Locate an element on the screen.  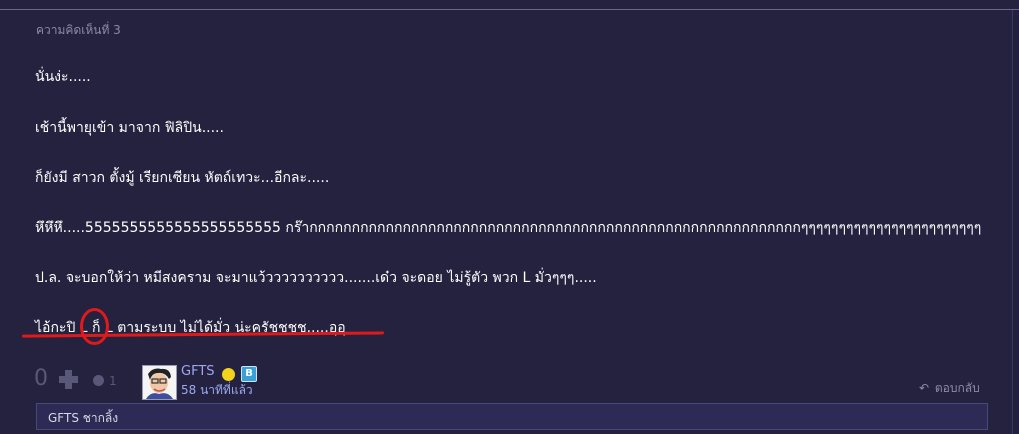
avatar-cartoon-icon is located at coordinates (159, 382).